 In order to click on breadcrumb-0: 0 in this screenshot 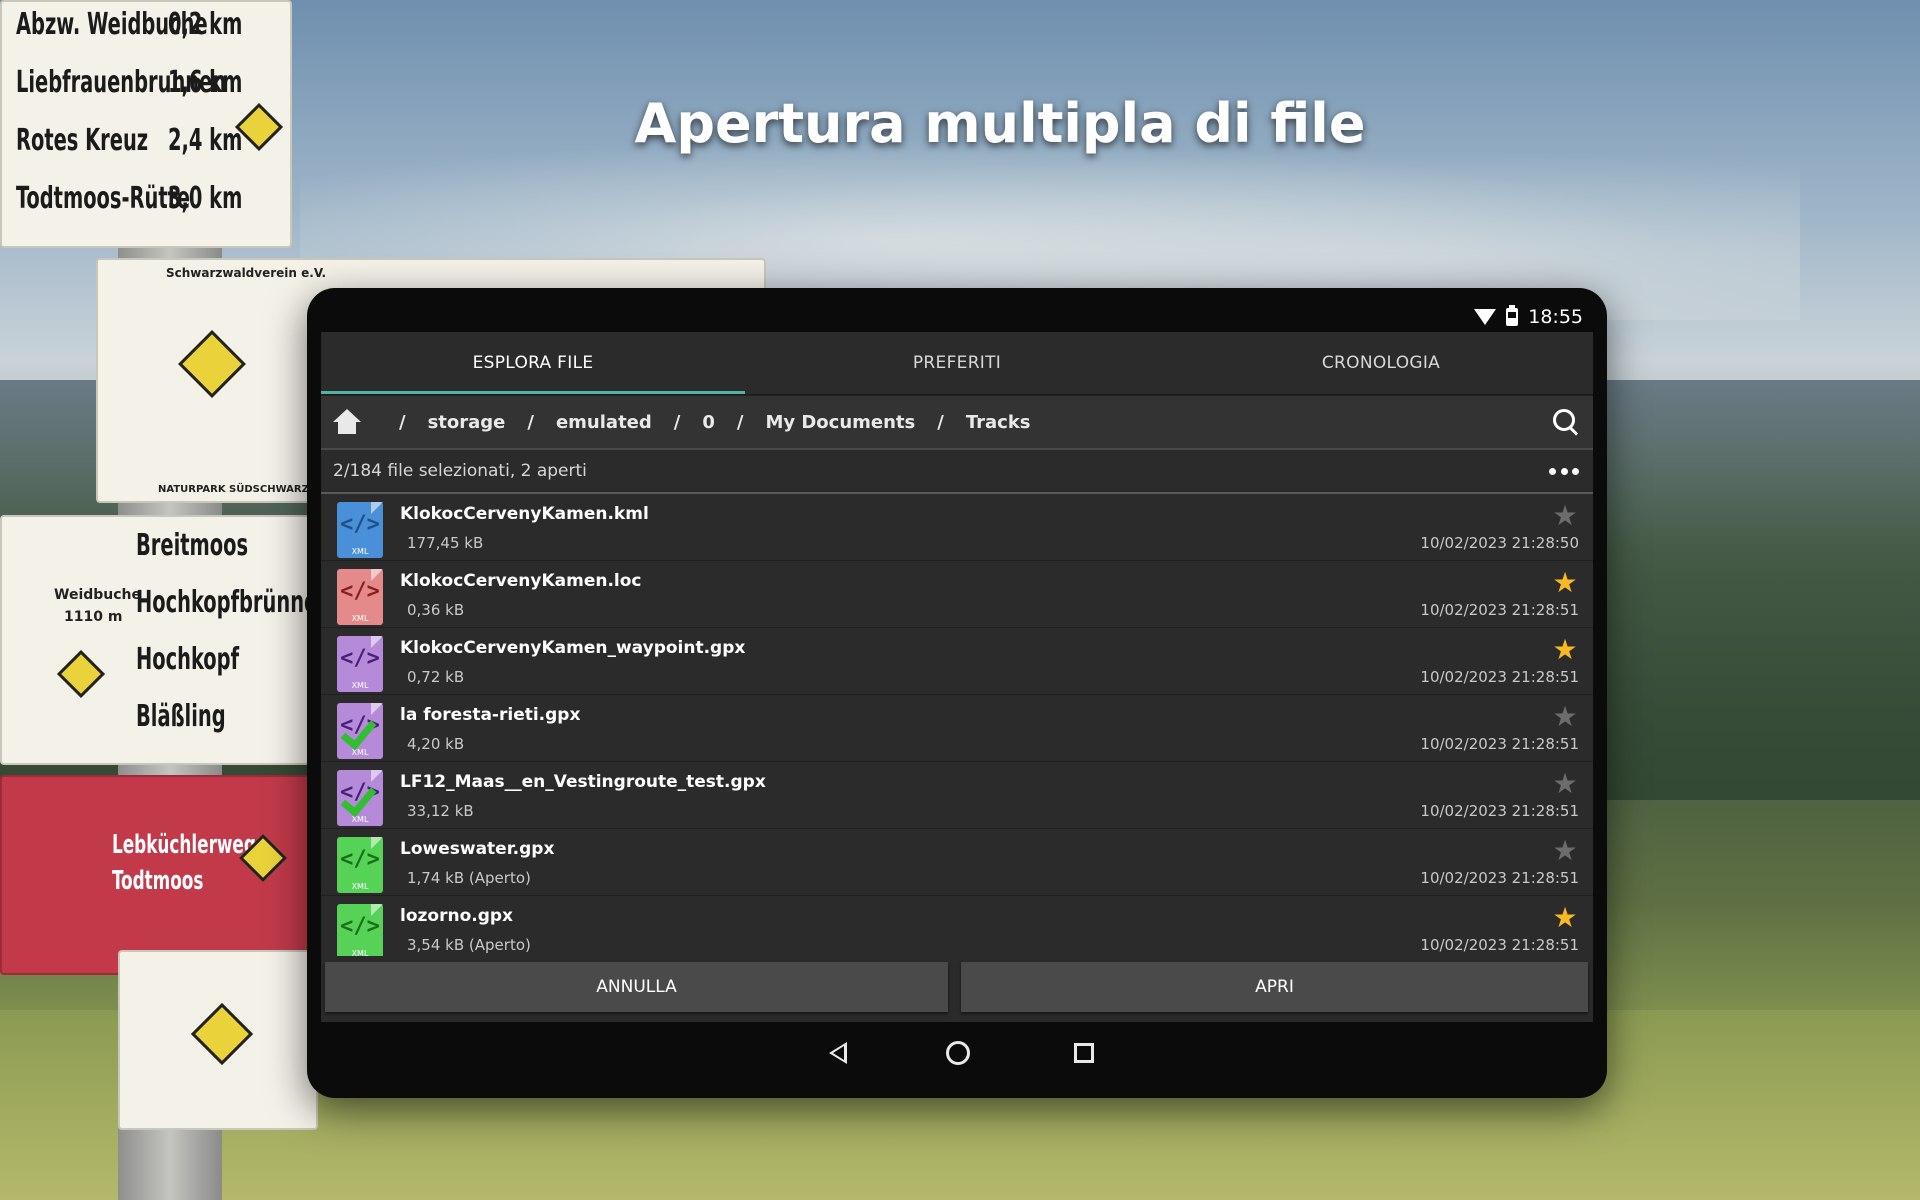, I will do `click(708, 422)`.